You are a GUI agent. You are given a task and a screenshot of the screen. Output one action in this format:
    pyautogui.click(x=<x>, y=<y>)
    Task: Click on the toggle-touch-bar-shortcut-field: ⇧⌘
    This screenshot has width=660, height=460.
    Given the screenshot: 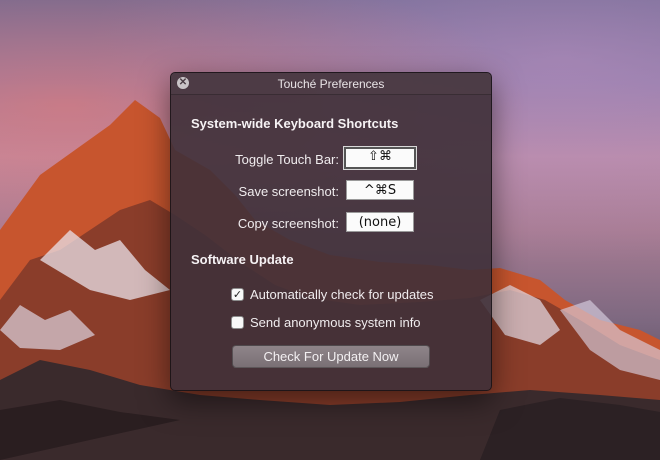 What is the action you would take?
    pyautogui.click(x=380, y=158)
    